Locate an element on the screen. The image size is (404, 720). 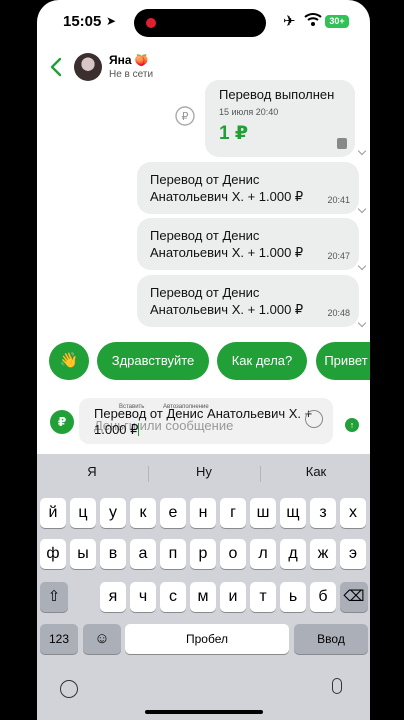
key: п is located at coordinates (173, 554).